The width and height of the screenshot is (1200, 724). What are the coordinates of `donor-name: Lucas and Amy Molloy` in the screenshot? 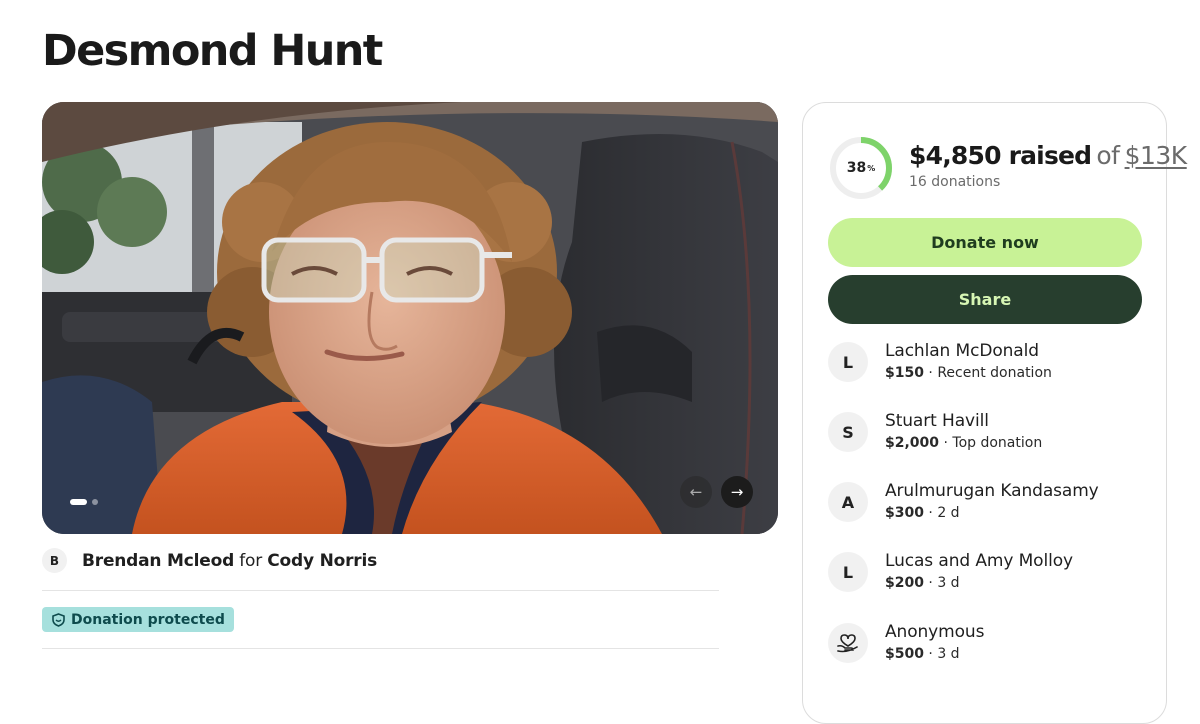 It's located at (979, 561).